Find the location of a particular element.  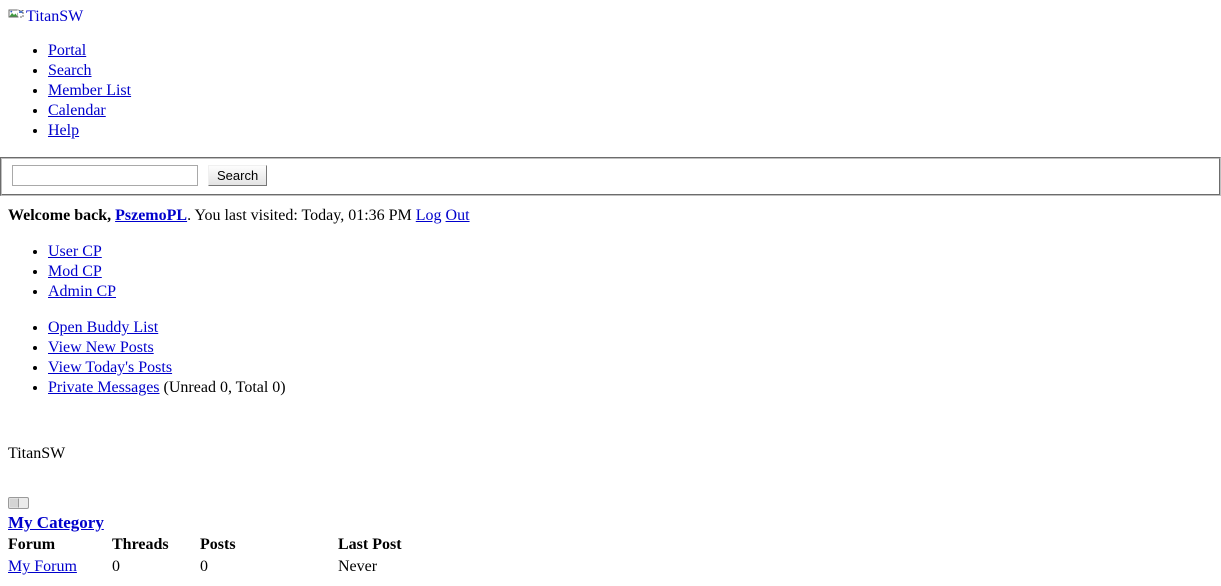

forum-table-header-row: Forum Threads Posts Last Post is located at coordinates (273, 545).